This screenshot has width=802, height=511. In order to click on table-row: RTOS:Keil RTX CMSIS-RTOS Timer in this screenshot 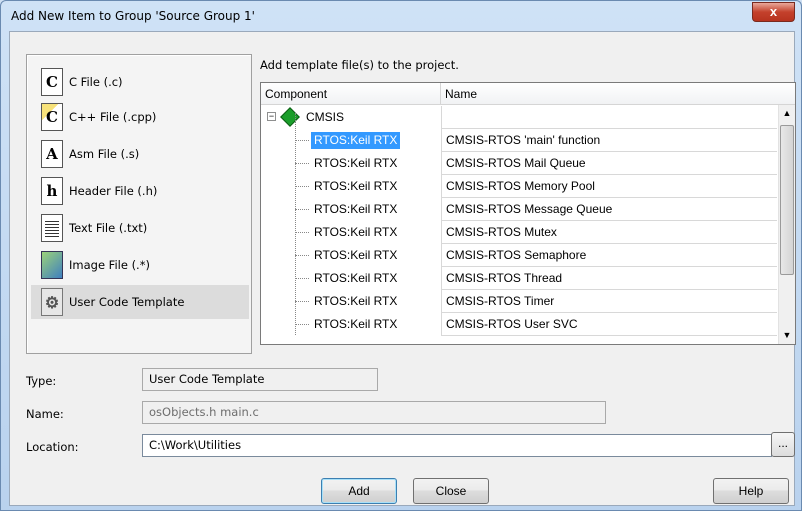, I will do `click(519, 301)`.